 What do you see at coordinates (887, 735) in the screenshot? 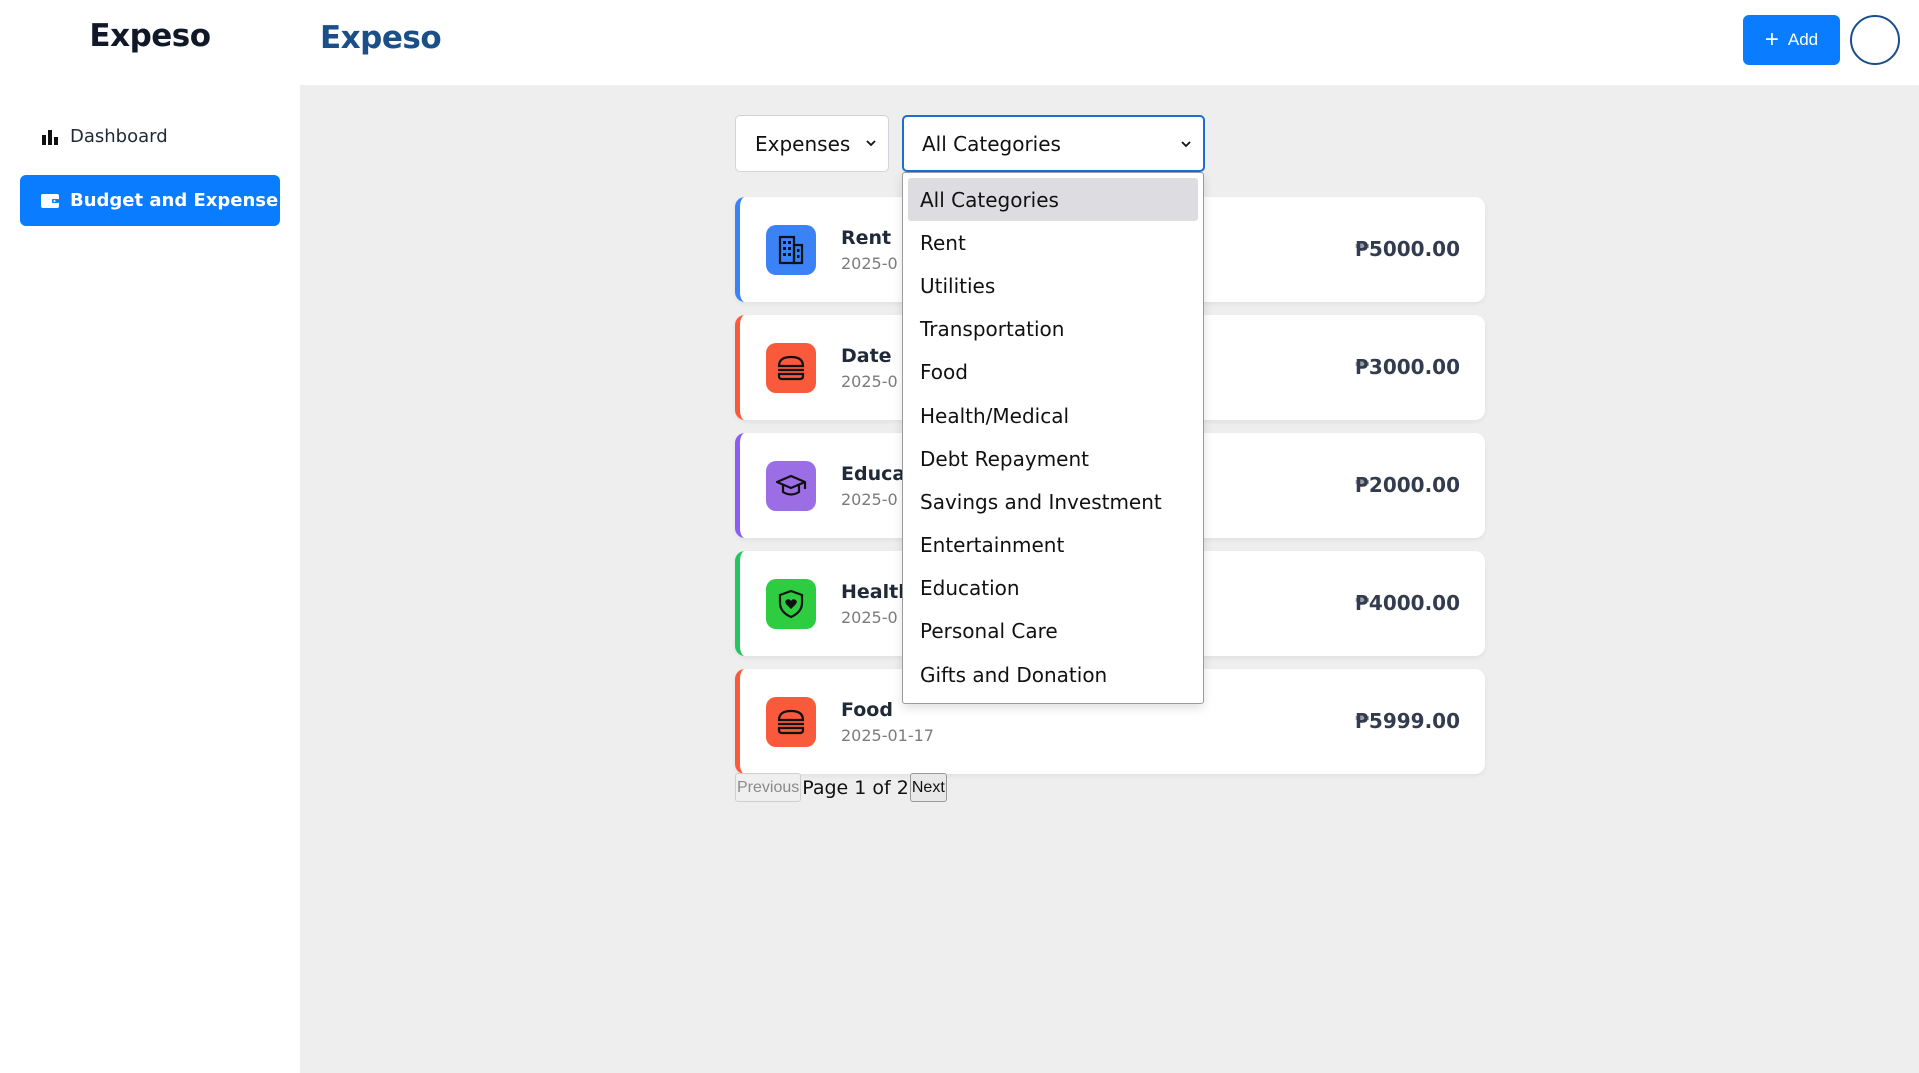
I see `expense-date: 2025-01-17` at bounding box center [887, 735].